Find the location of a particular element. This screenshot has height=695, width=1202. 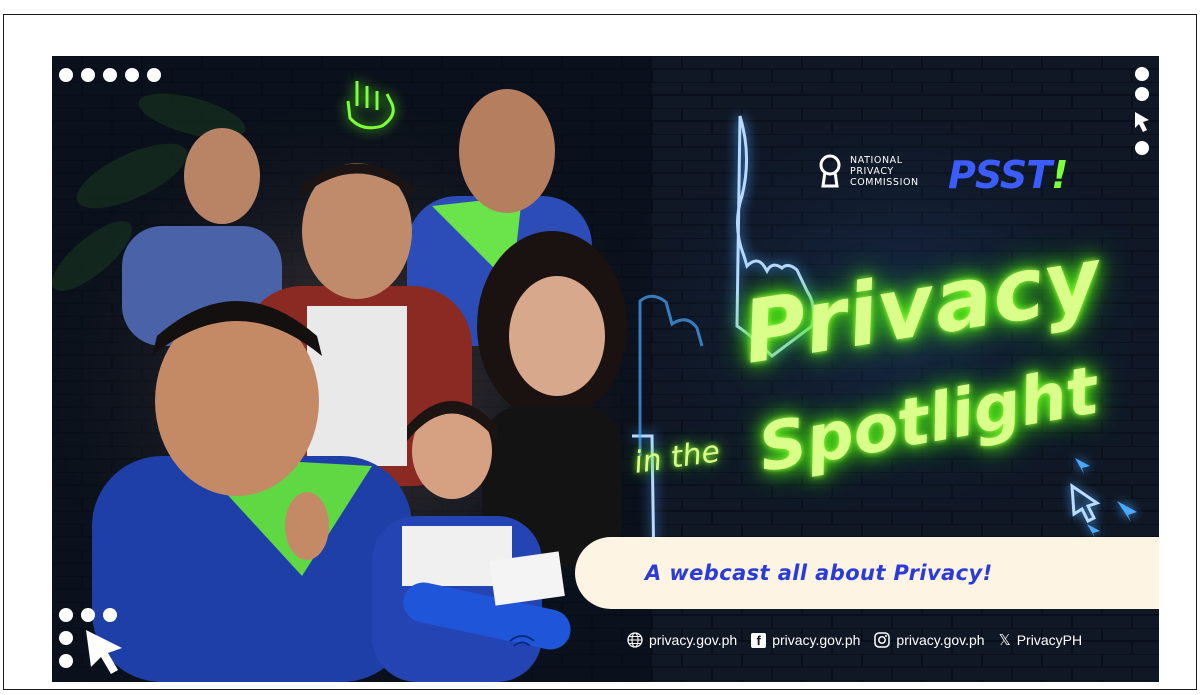

instagram-icon is located at coordinates (882, 640).